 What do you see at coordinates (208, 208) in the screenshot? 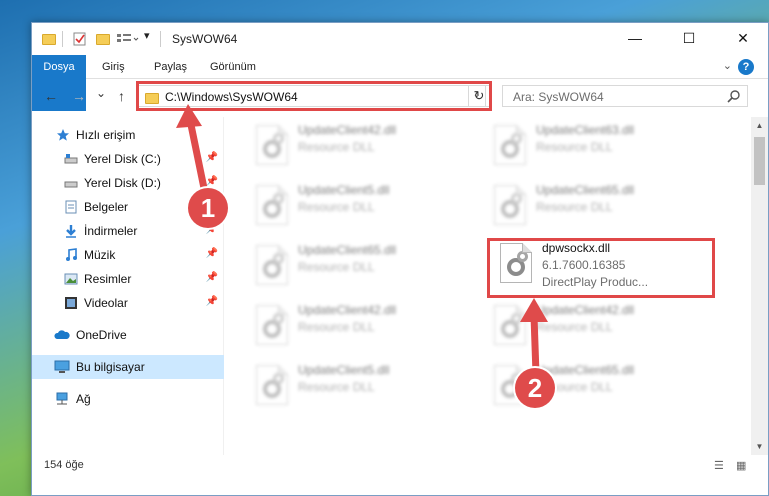
I see `callout-step-1: 1` at bounding box center [208, 208].